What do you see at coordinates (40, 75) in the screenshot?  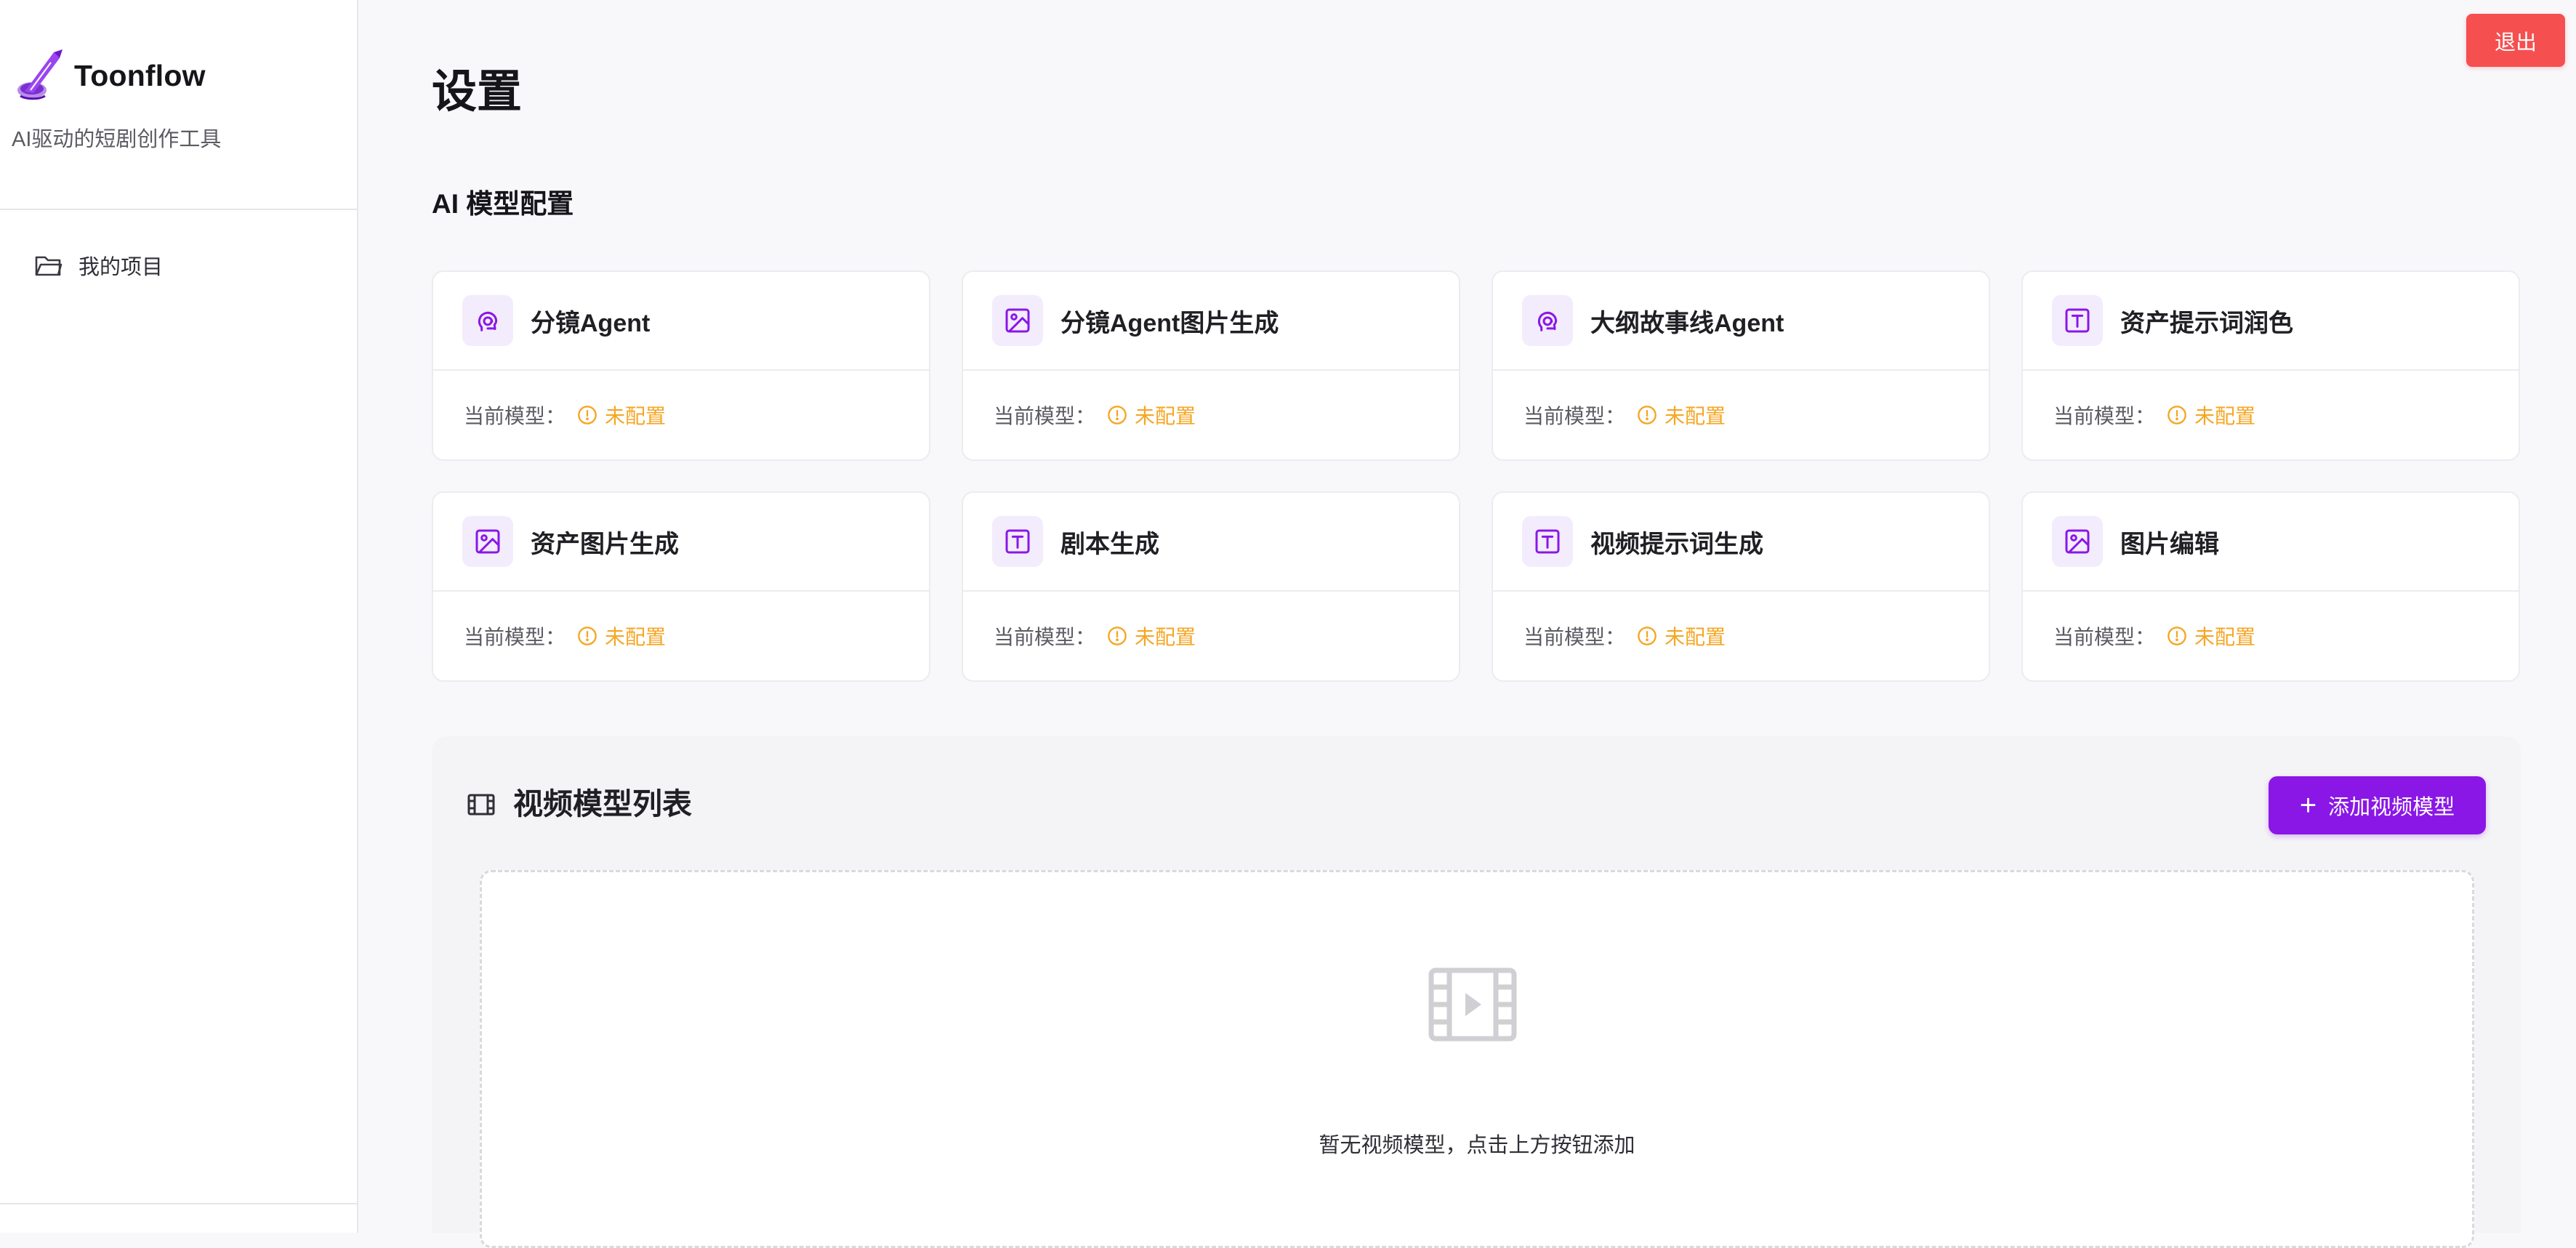 I see `quill-pen-icon` at bounding box center [40, 75].